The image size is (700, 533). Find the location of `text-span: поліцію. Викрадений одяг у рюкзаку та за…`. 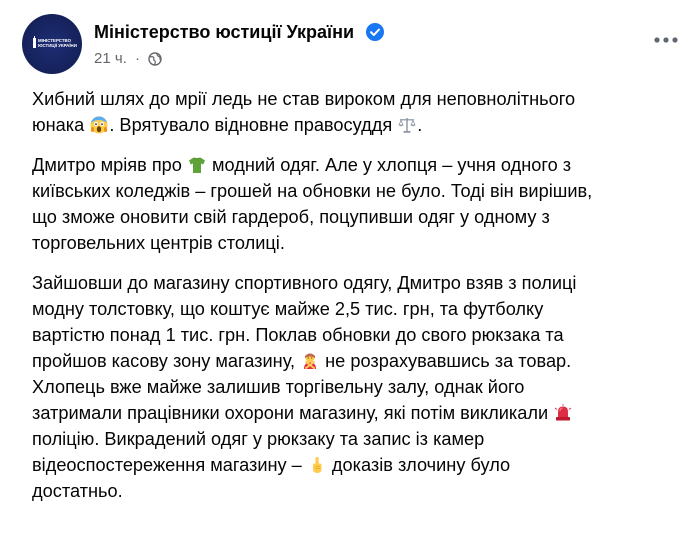

text-span: поліцію. Викрадений одяг у рюкзаку та за… is located at coordinates (258, 439).